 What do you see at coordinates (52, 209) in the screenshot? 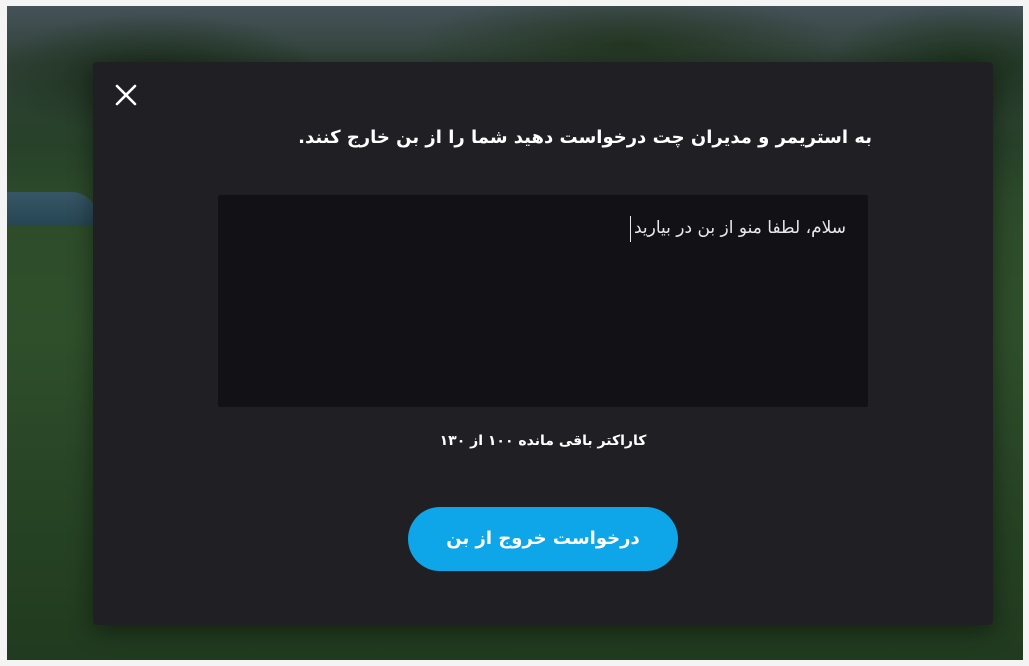
I see `background-water` at bounding box center [52, 209].